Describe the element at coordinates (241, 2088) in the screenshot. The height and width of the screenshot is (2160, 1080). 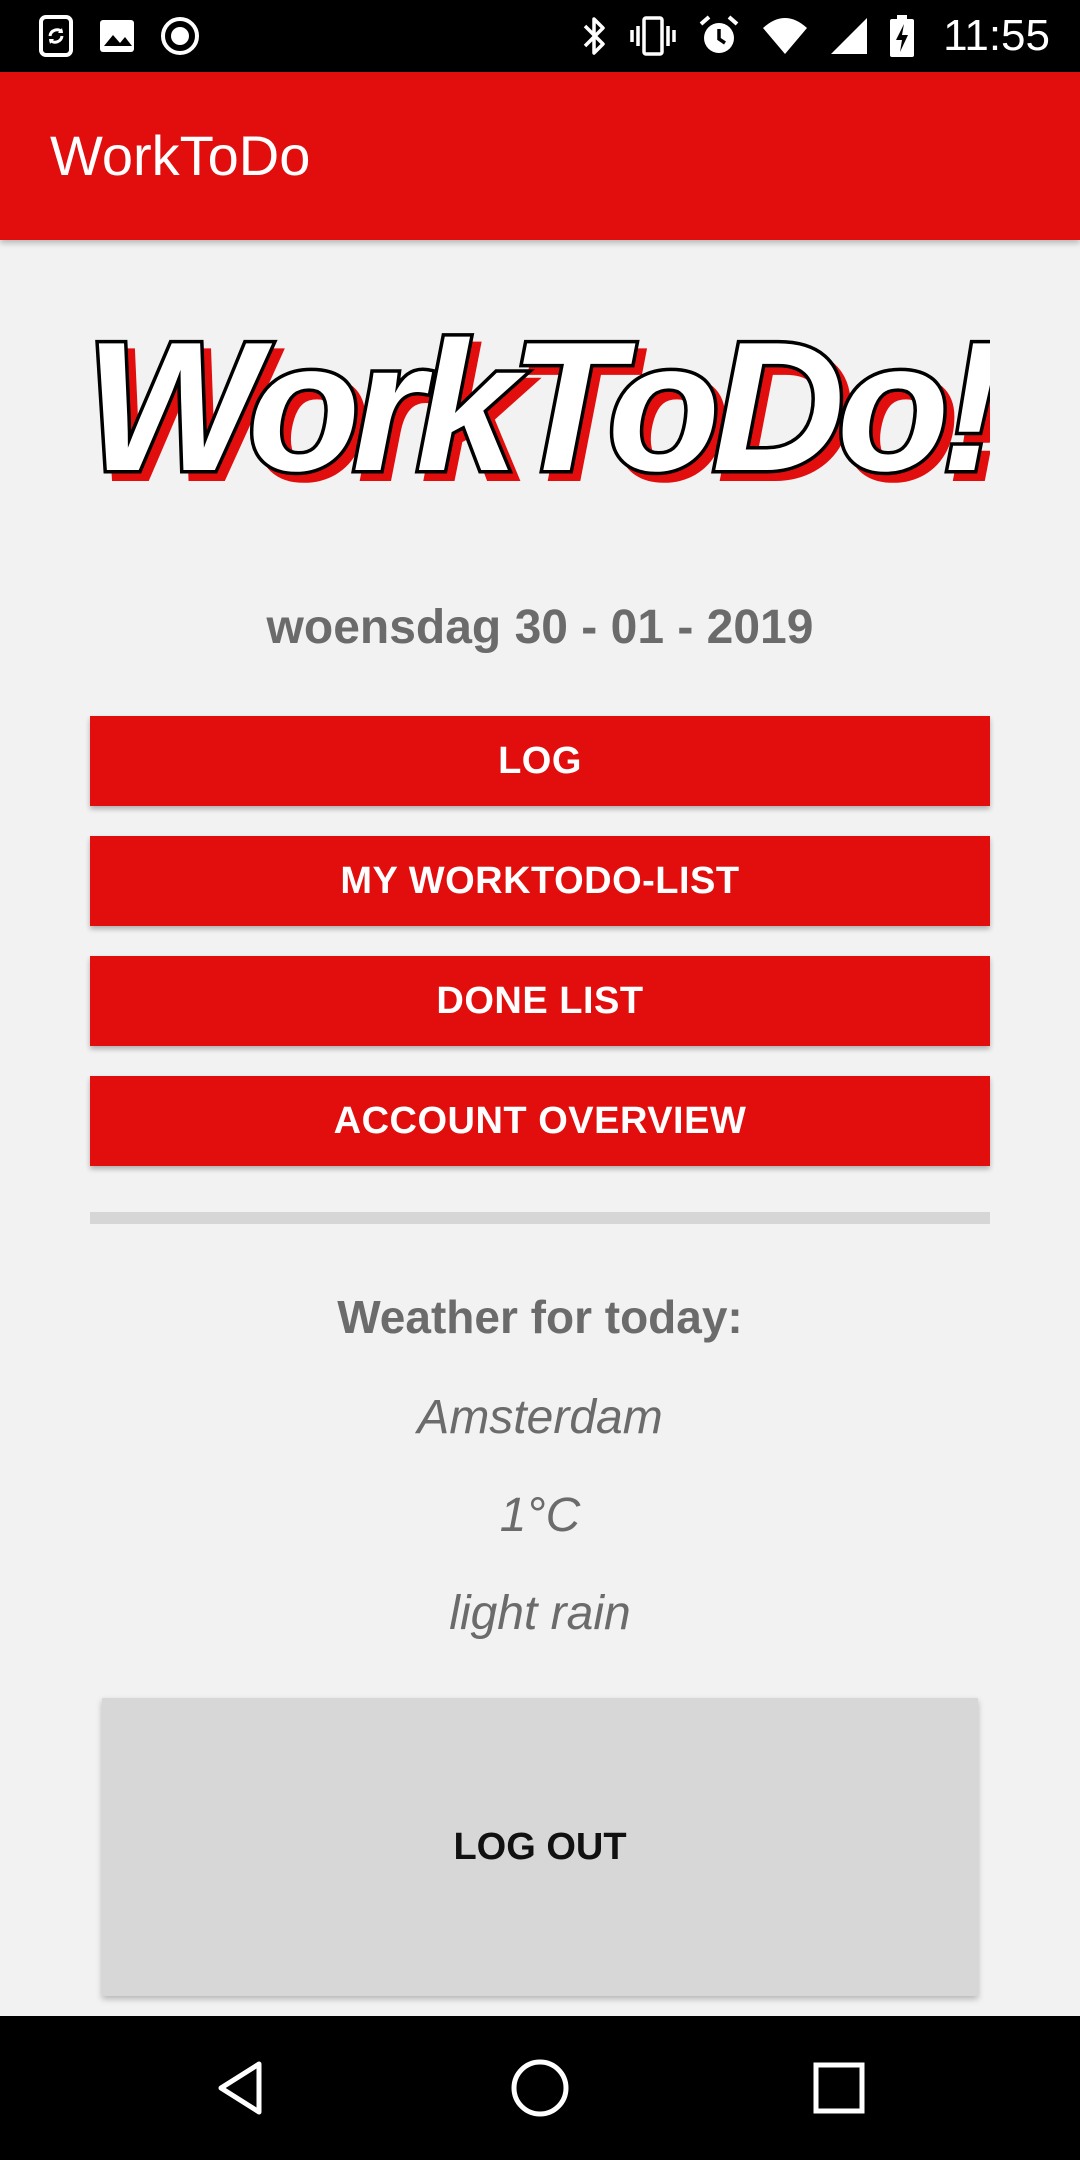
I see `back-icon` at that location.